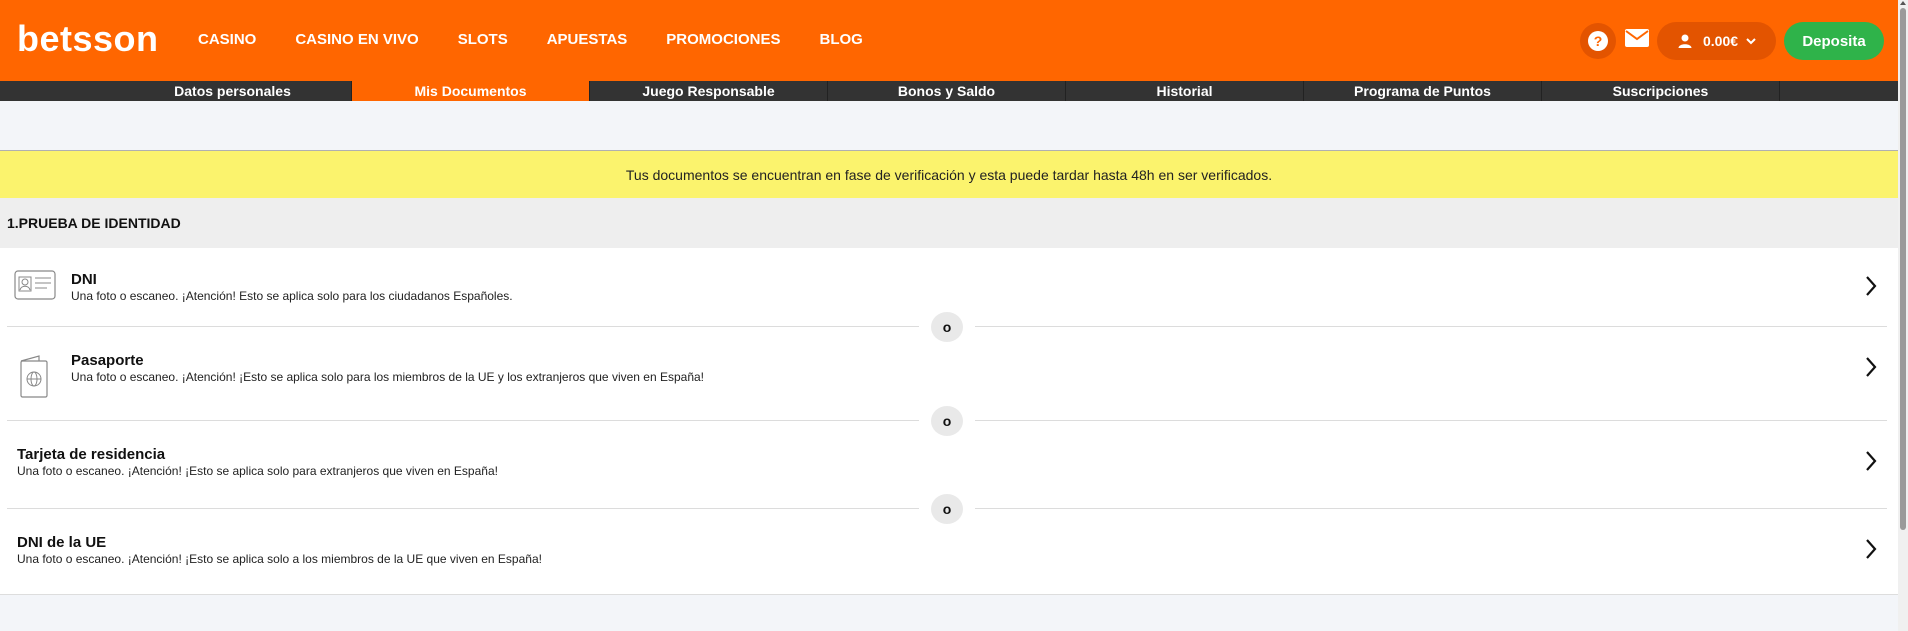  What do you see at coordinates (587, 39) in the screenshot?
I see `nav-apuestas: APUESTAS` at bounding box center [587, 39].